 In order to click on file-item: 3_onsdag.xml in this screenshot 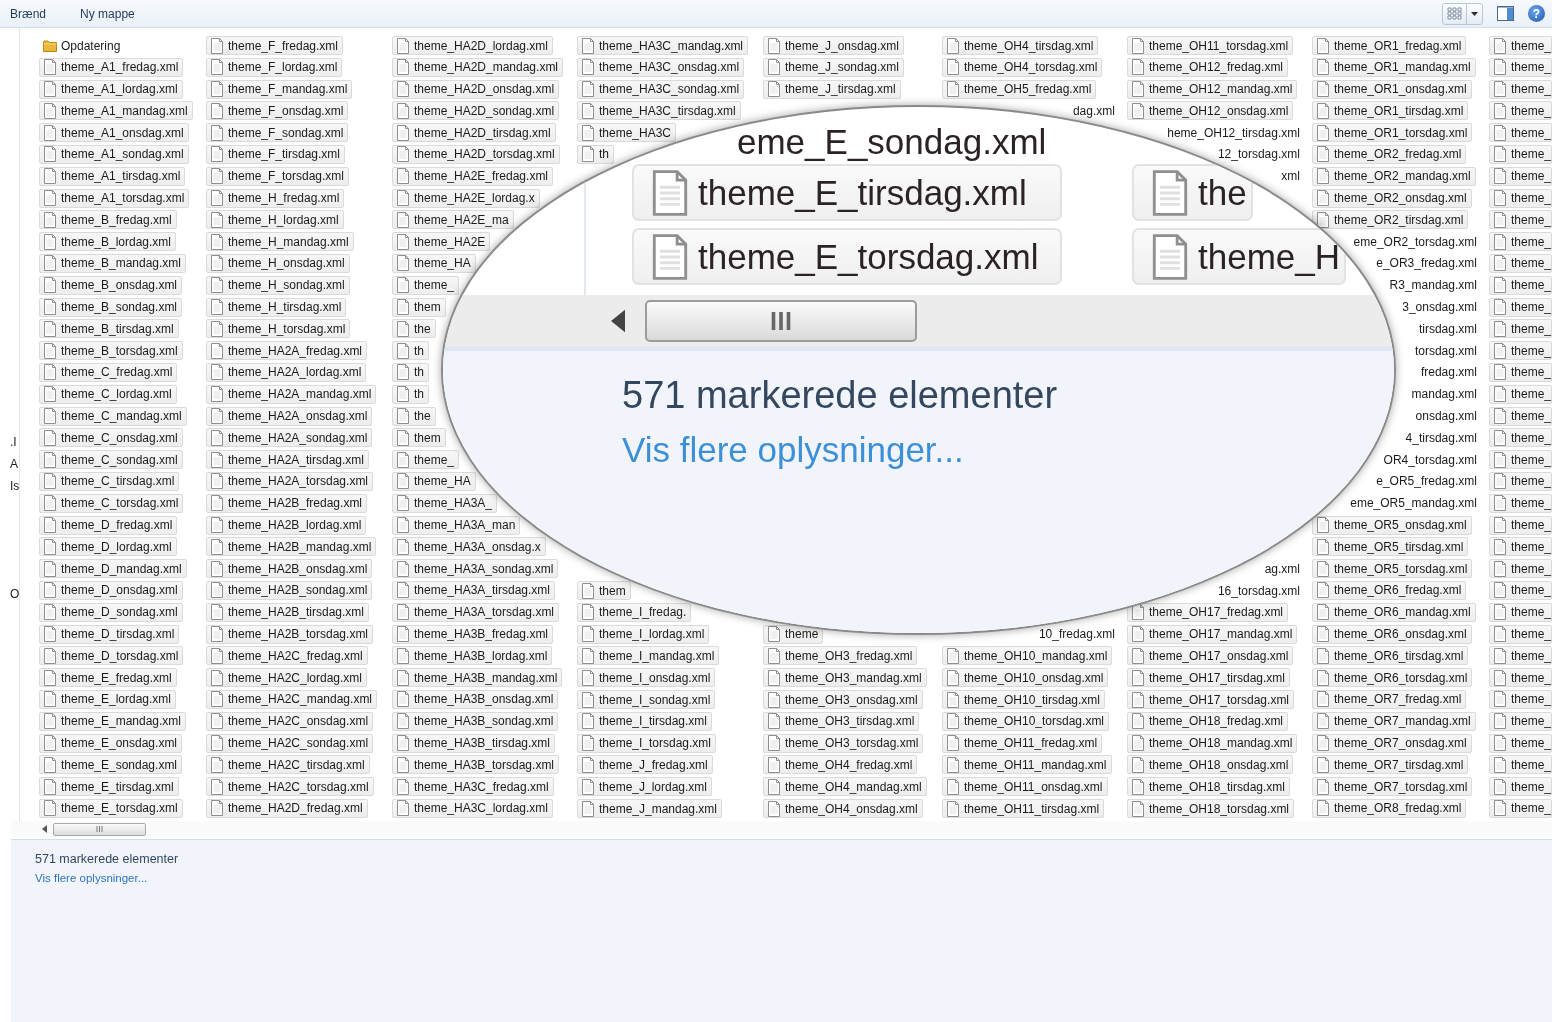, I will do `click(1439, 307)`.